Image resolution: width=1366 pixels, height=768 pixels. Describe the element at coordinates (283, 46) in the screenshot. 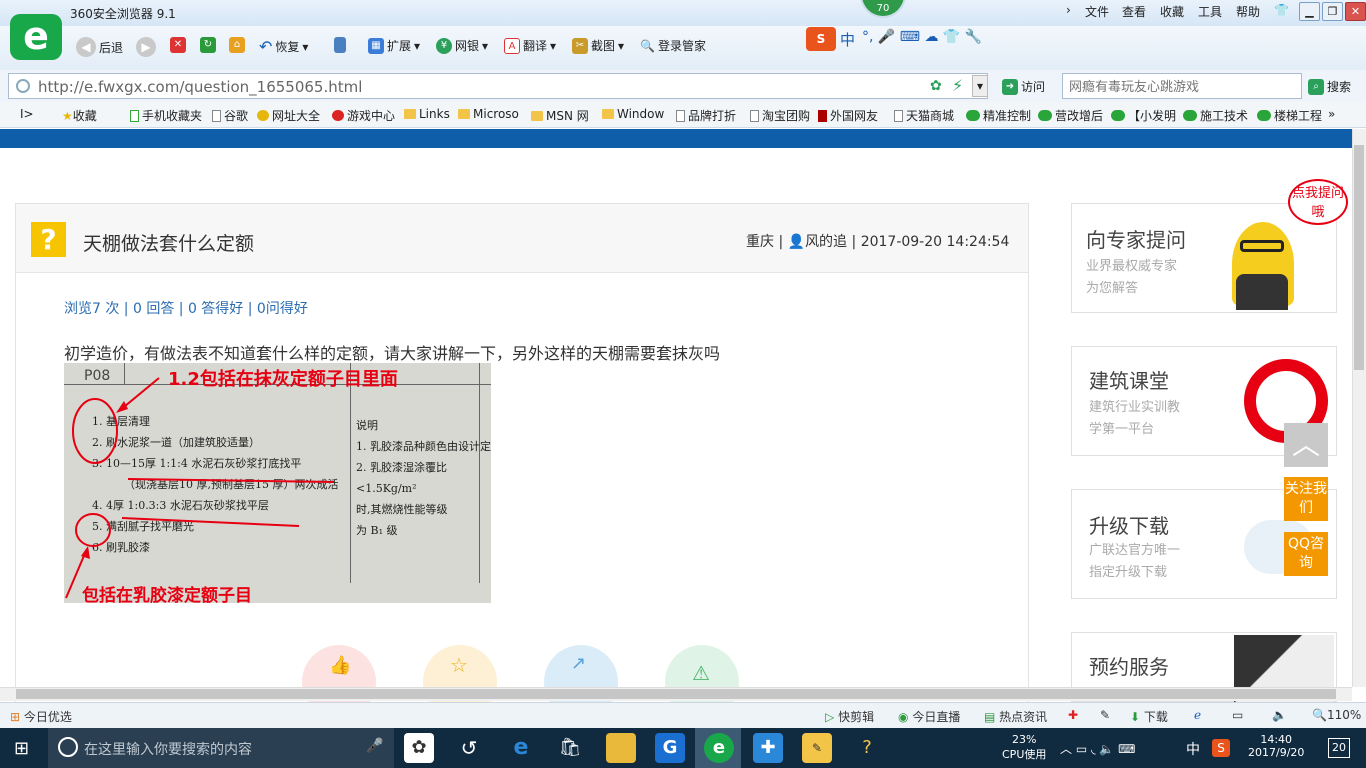

I see `restore-tabs-button: ↶ 恢复 ▾` at that location.